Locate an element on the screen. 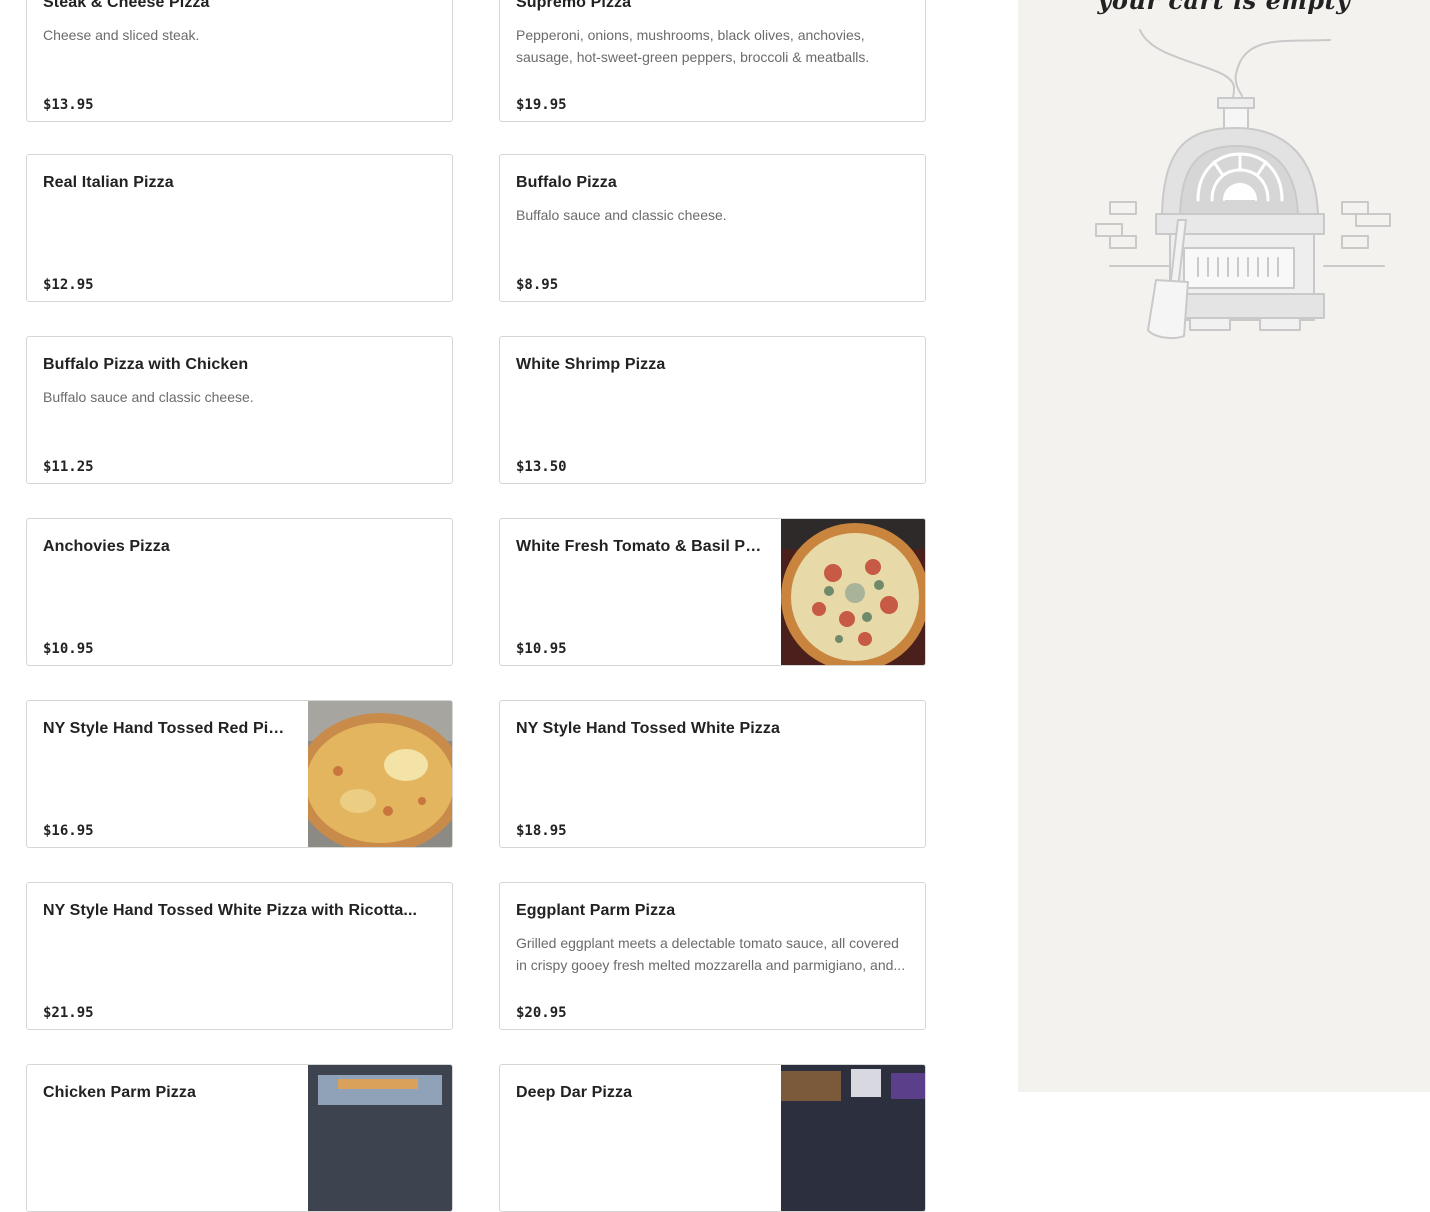 This screenshot has height=1212, width=1430. menu-item-name: NY Style Hand Tossed Red Pizza is located at coordinates (167, 728).